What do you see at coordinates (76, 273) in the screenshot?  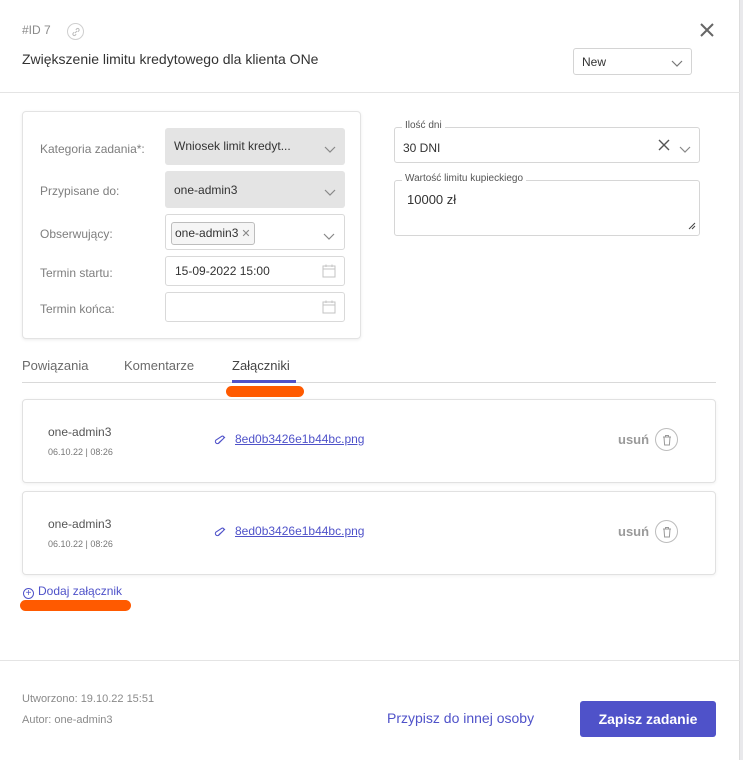 I see `start-label: Termin startu:` at bounding box center [76, 273].